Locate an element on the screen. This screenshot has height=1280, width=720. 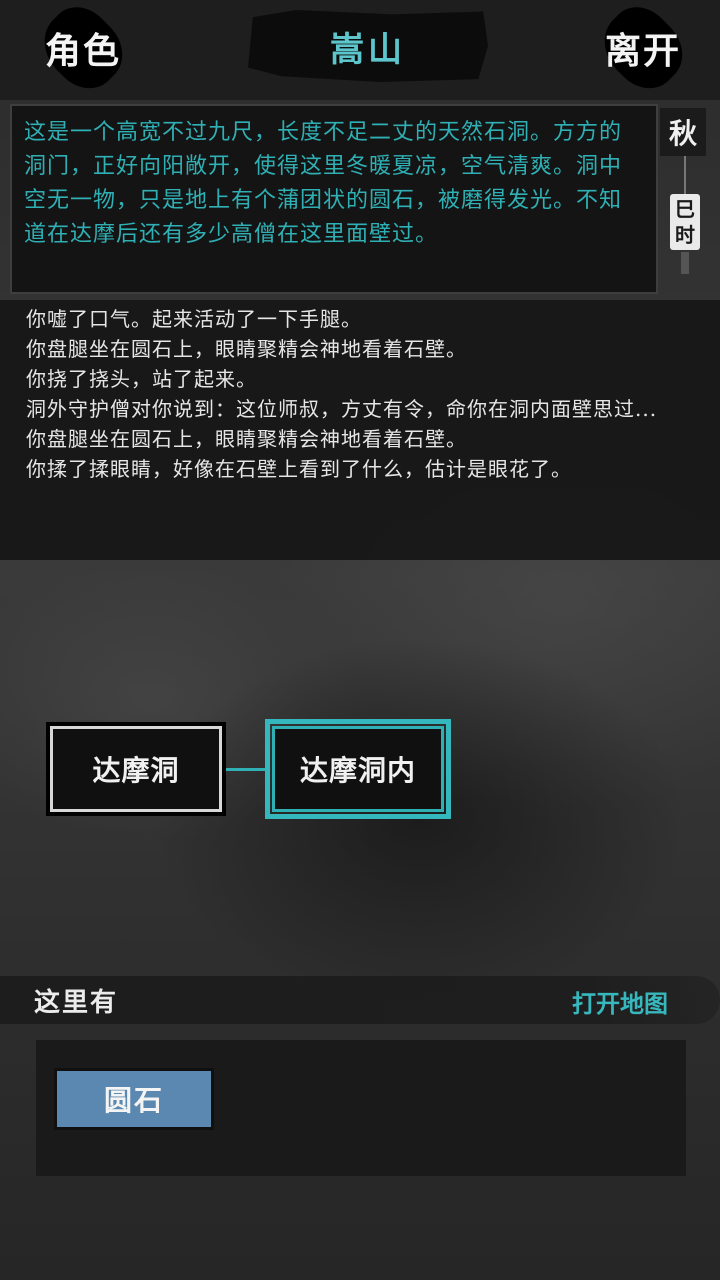
location-title-banner: 嵩山 is located at coordinates (368, 46).